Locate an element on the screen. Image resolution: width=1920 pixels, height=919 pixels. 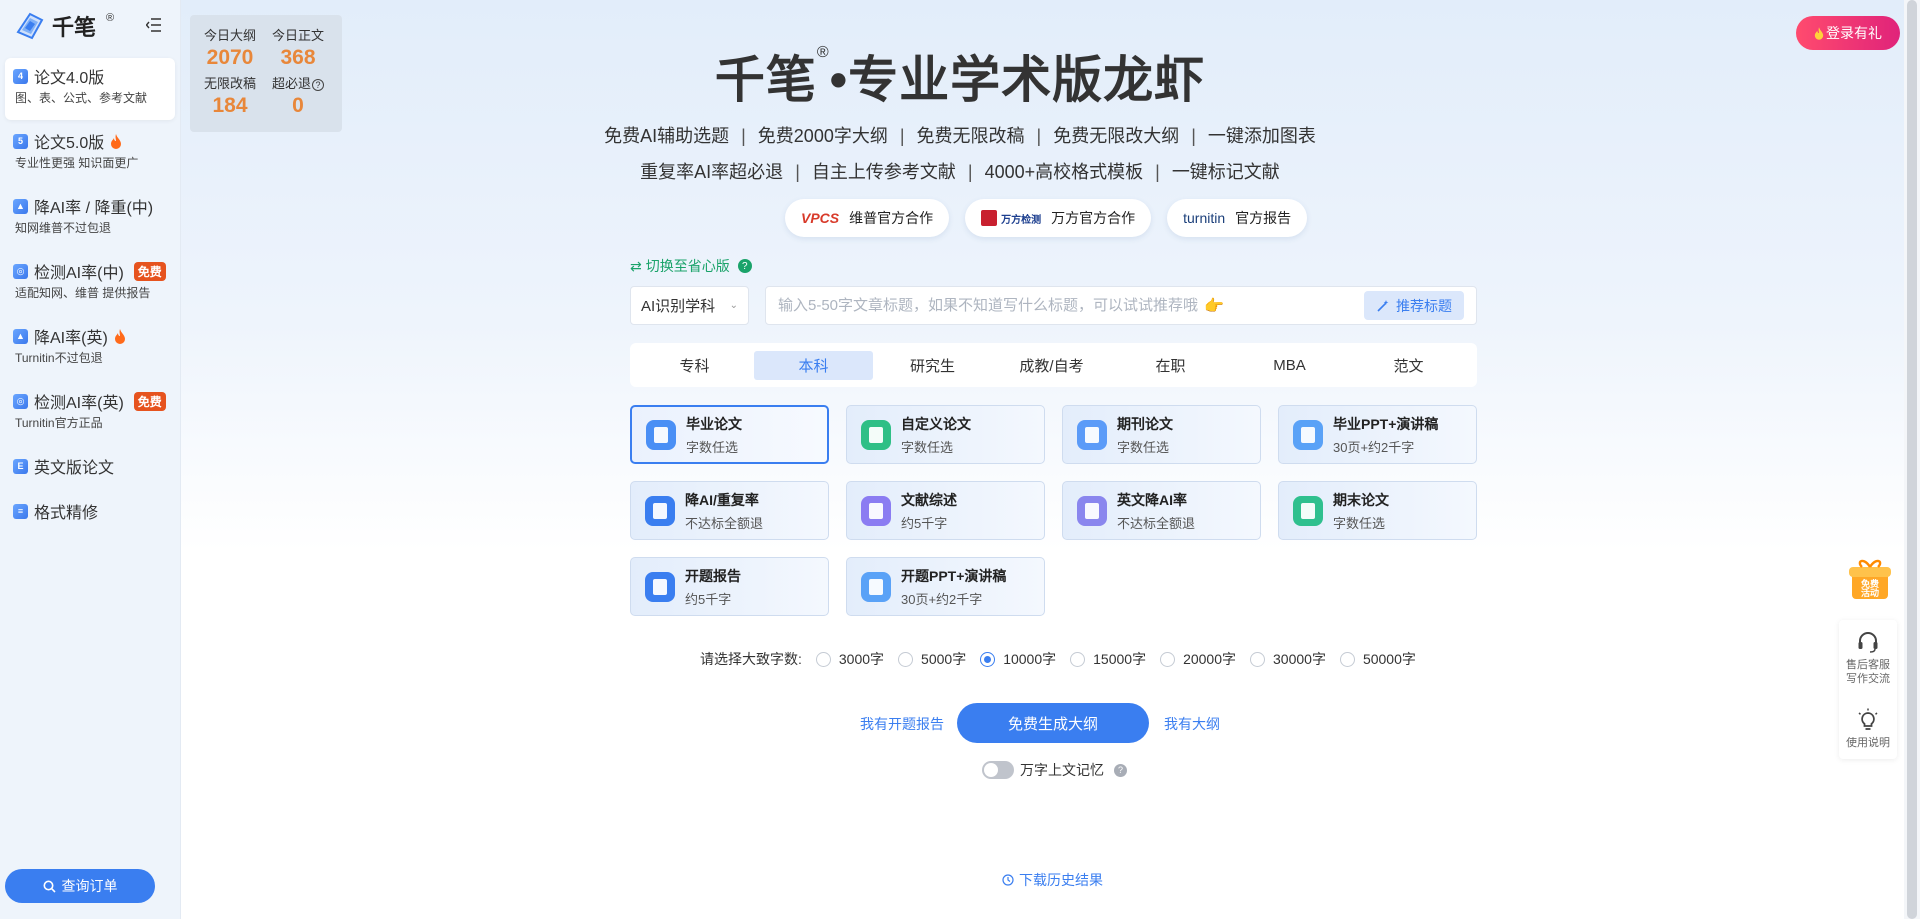
title-tagline: •专业学术版龙虾 is located at coordinates (1017, 80).